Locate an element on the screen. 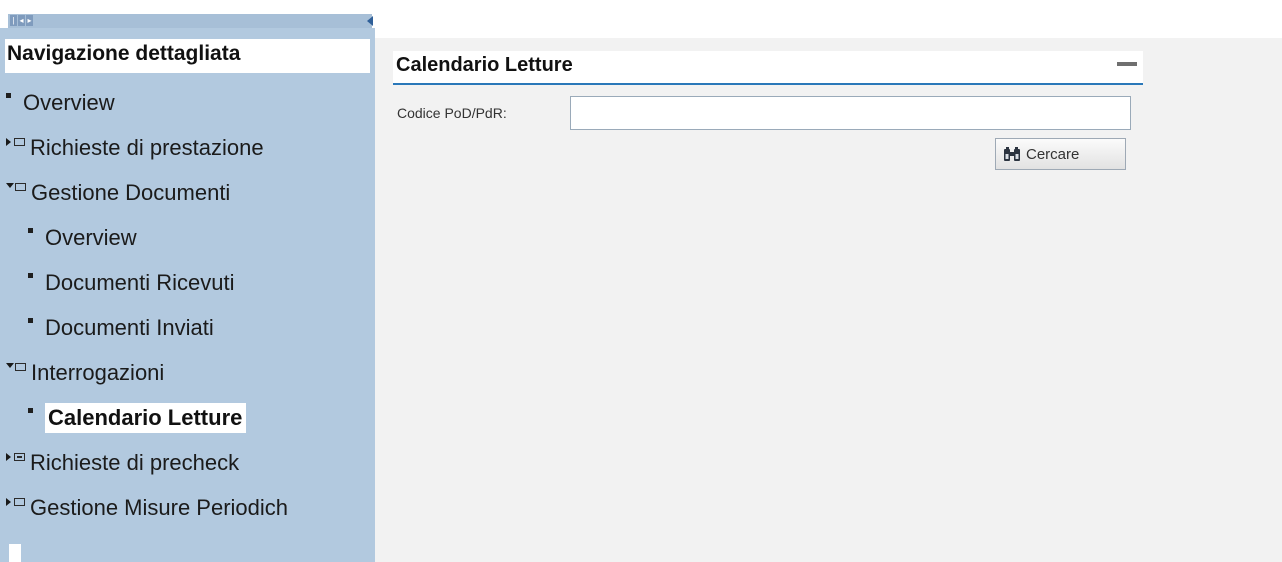 The image size is (1282, 562). minimize-panel-icon is located at coordinates (1127, 64).